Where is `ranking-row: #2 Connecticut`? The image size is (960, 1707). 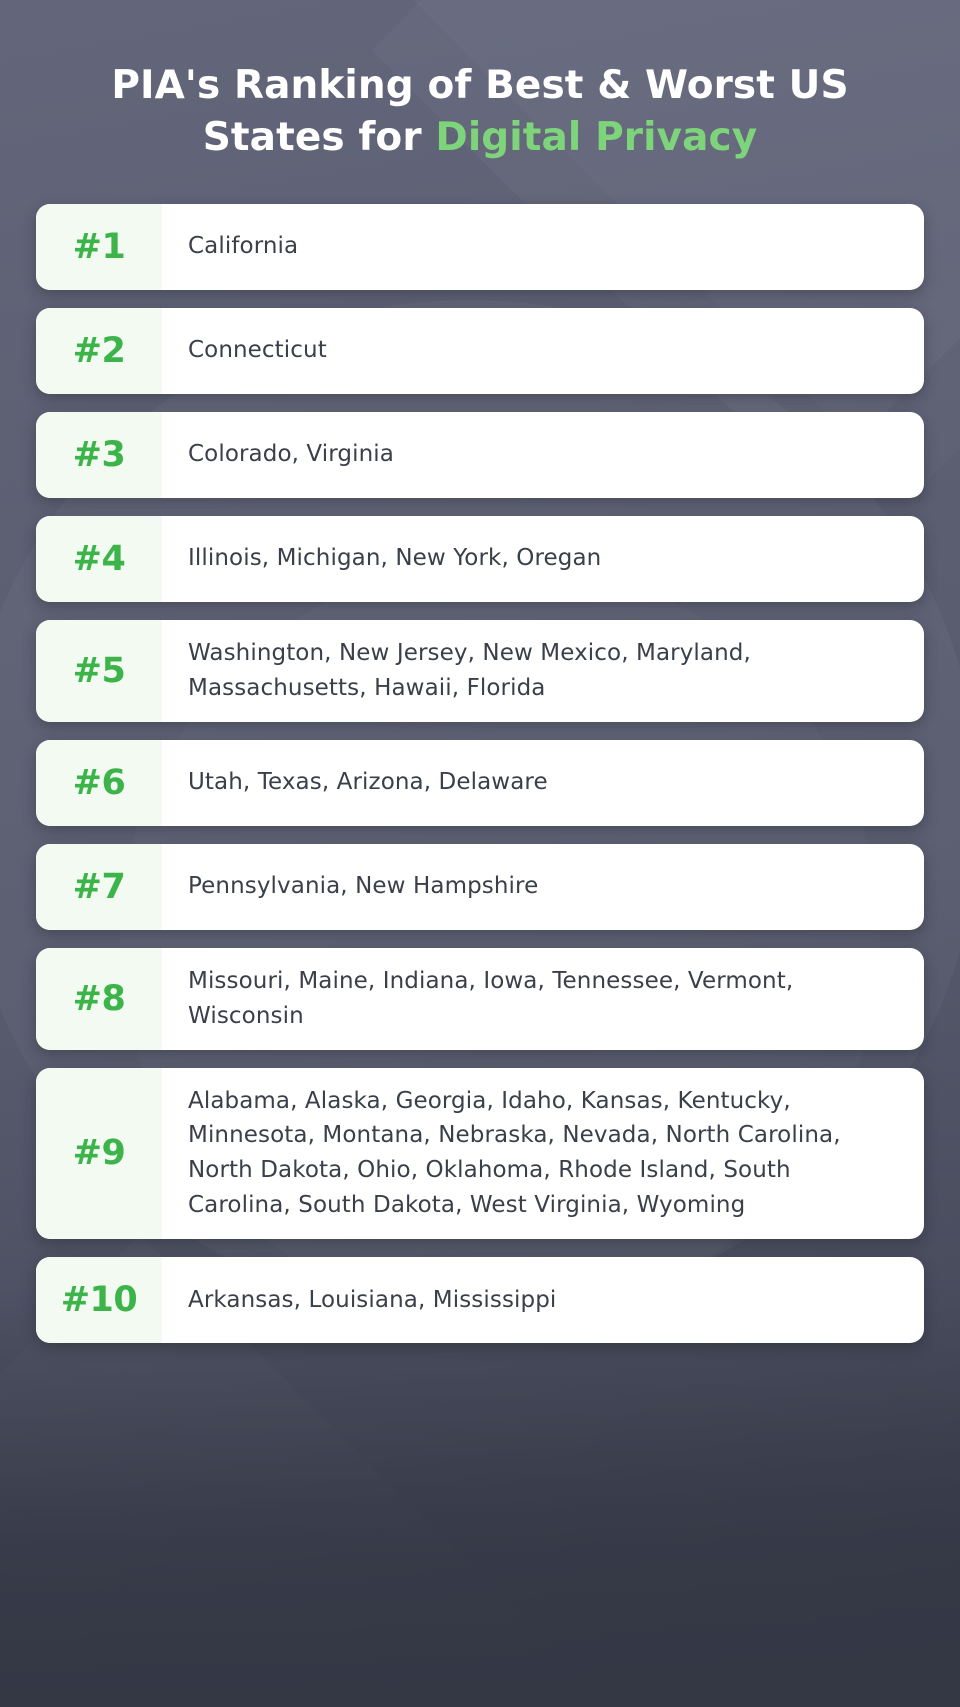
ranking-row: #2 Connecticut is located at coordinates (480, 350).